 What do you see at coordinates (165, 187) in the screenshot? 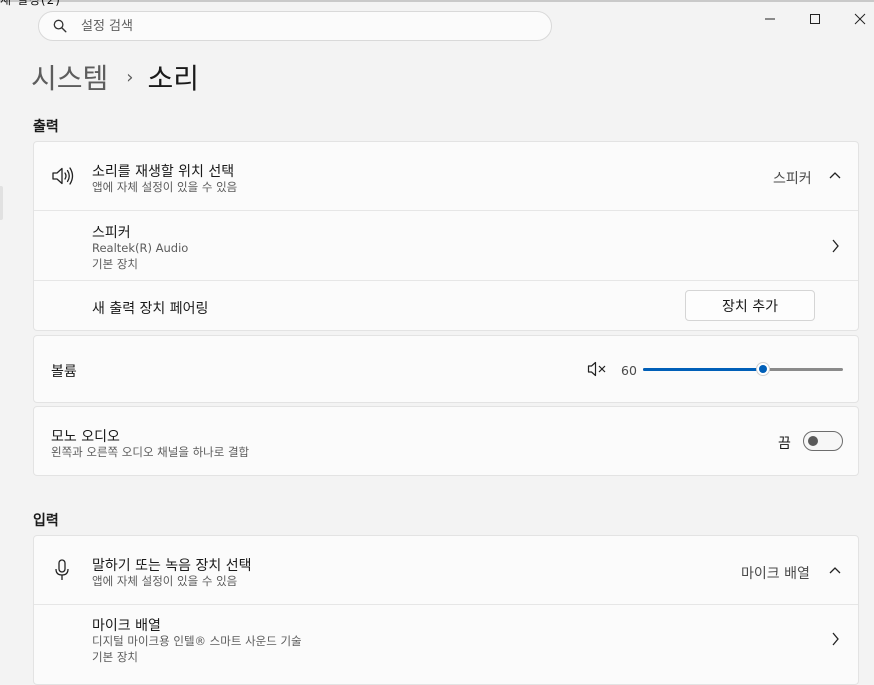
I see `output-chooser-subtitle: 앱에 자체 설정이 있을 수 있음` at bounding box center [165, 187].